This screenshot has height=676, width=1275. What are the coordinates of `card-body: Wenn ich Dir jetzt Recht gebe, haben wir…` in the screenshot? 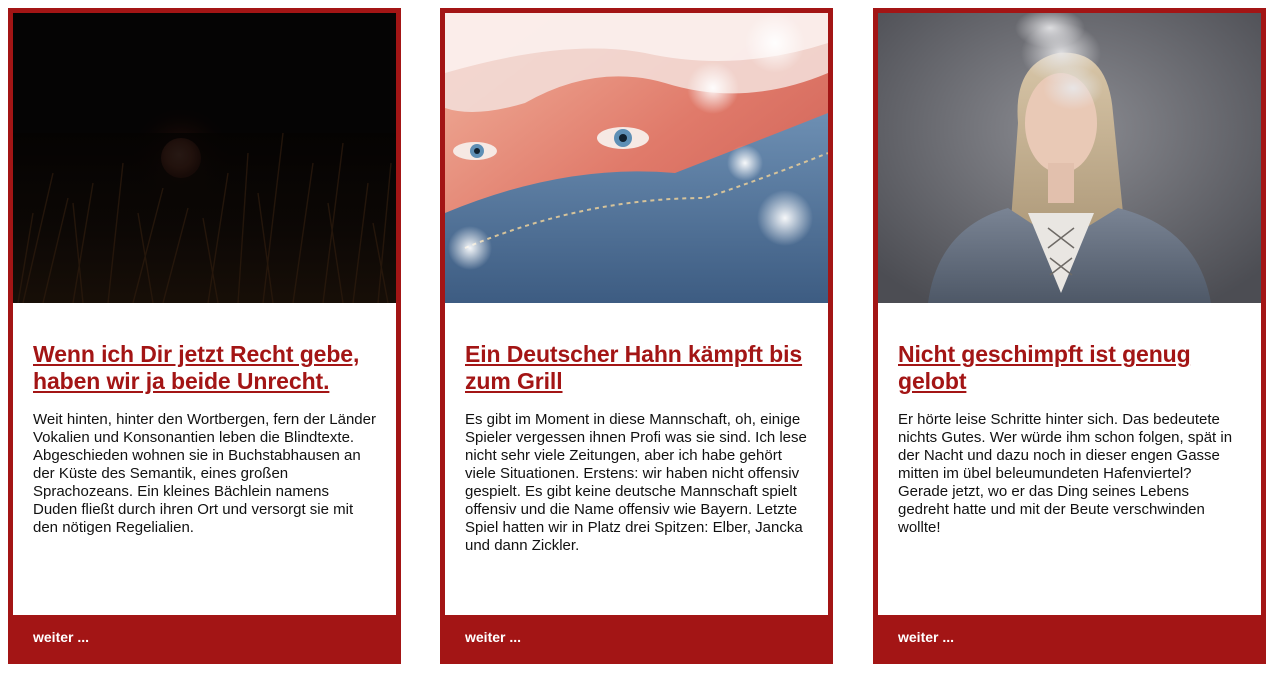 It's located at (204, 459).